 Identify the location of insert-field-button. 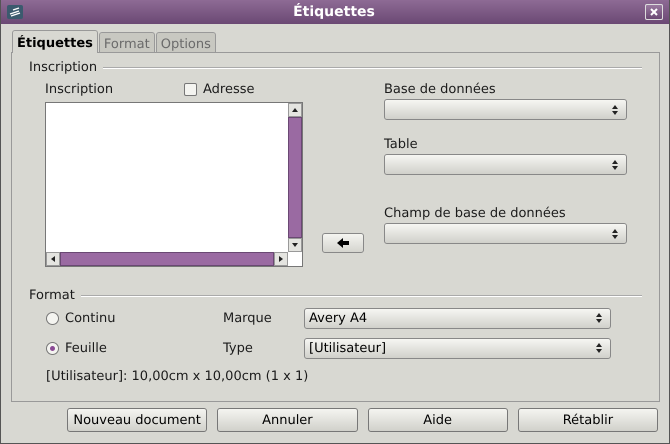
(343, 243).